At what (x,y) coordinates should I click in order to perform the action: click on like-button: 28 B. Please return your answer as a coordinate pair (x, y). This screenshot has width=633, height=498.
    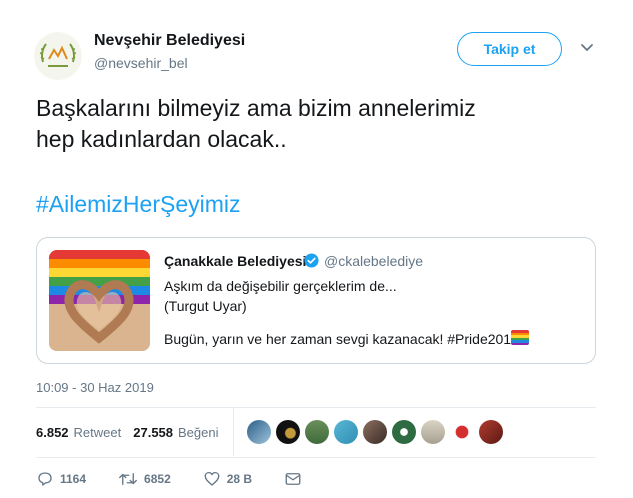
    Looking at the image, I should click on (227, 479).